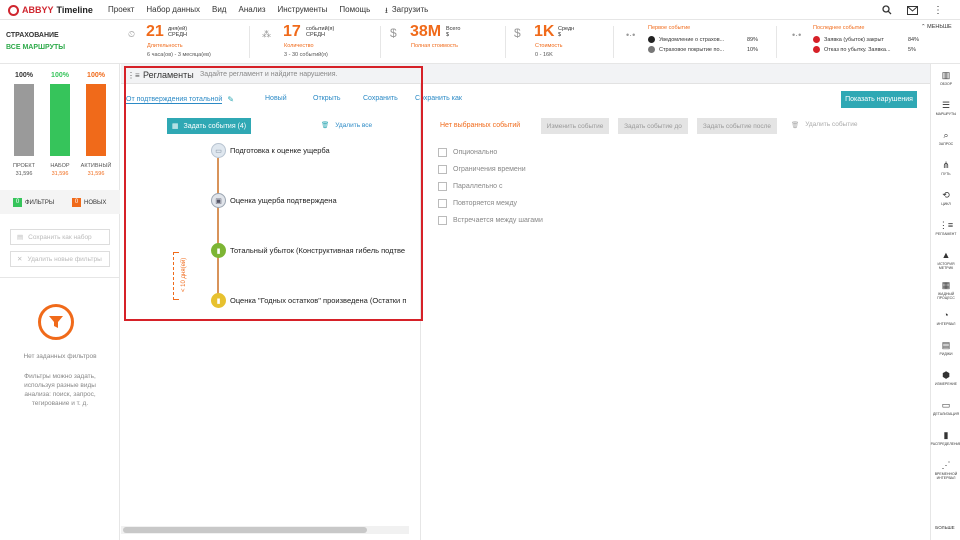 This screenshot has width=960, height=540. What do you see at coordinates (320, 32) in the screenshot?
I see `count-unit: событий(я) СРЕДН` at bounding box center [320, 32].